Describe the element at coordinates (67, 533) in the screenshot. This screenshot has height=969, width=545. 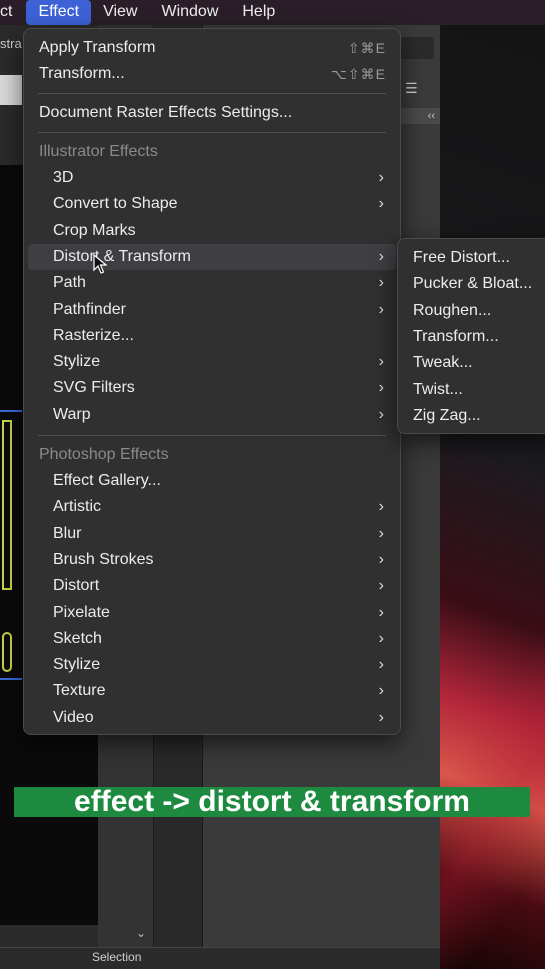
I see `menu-item-label: Blur` at that location.